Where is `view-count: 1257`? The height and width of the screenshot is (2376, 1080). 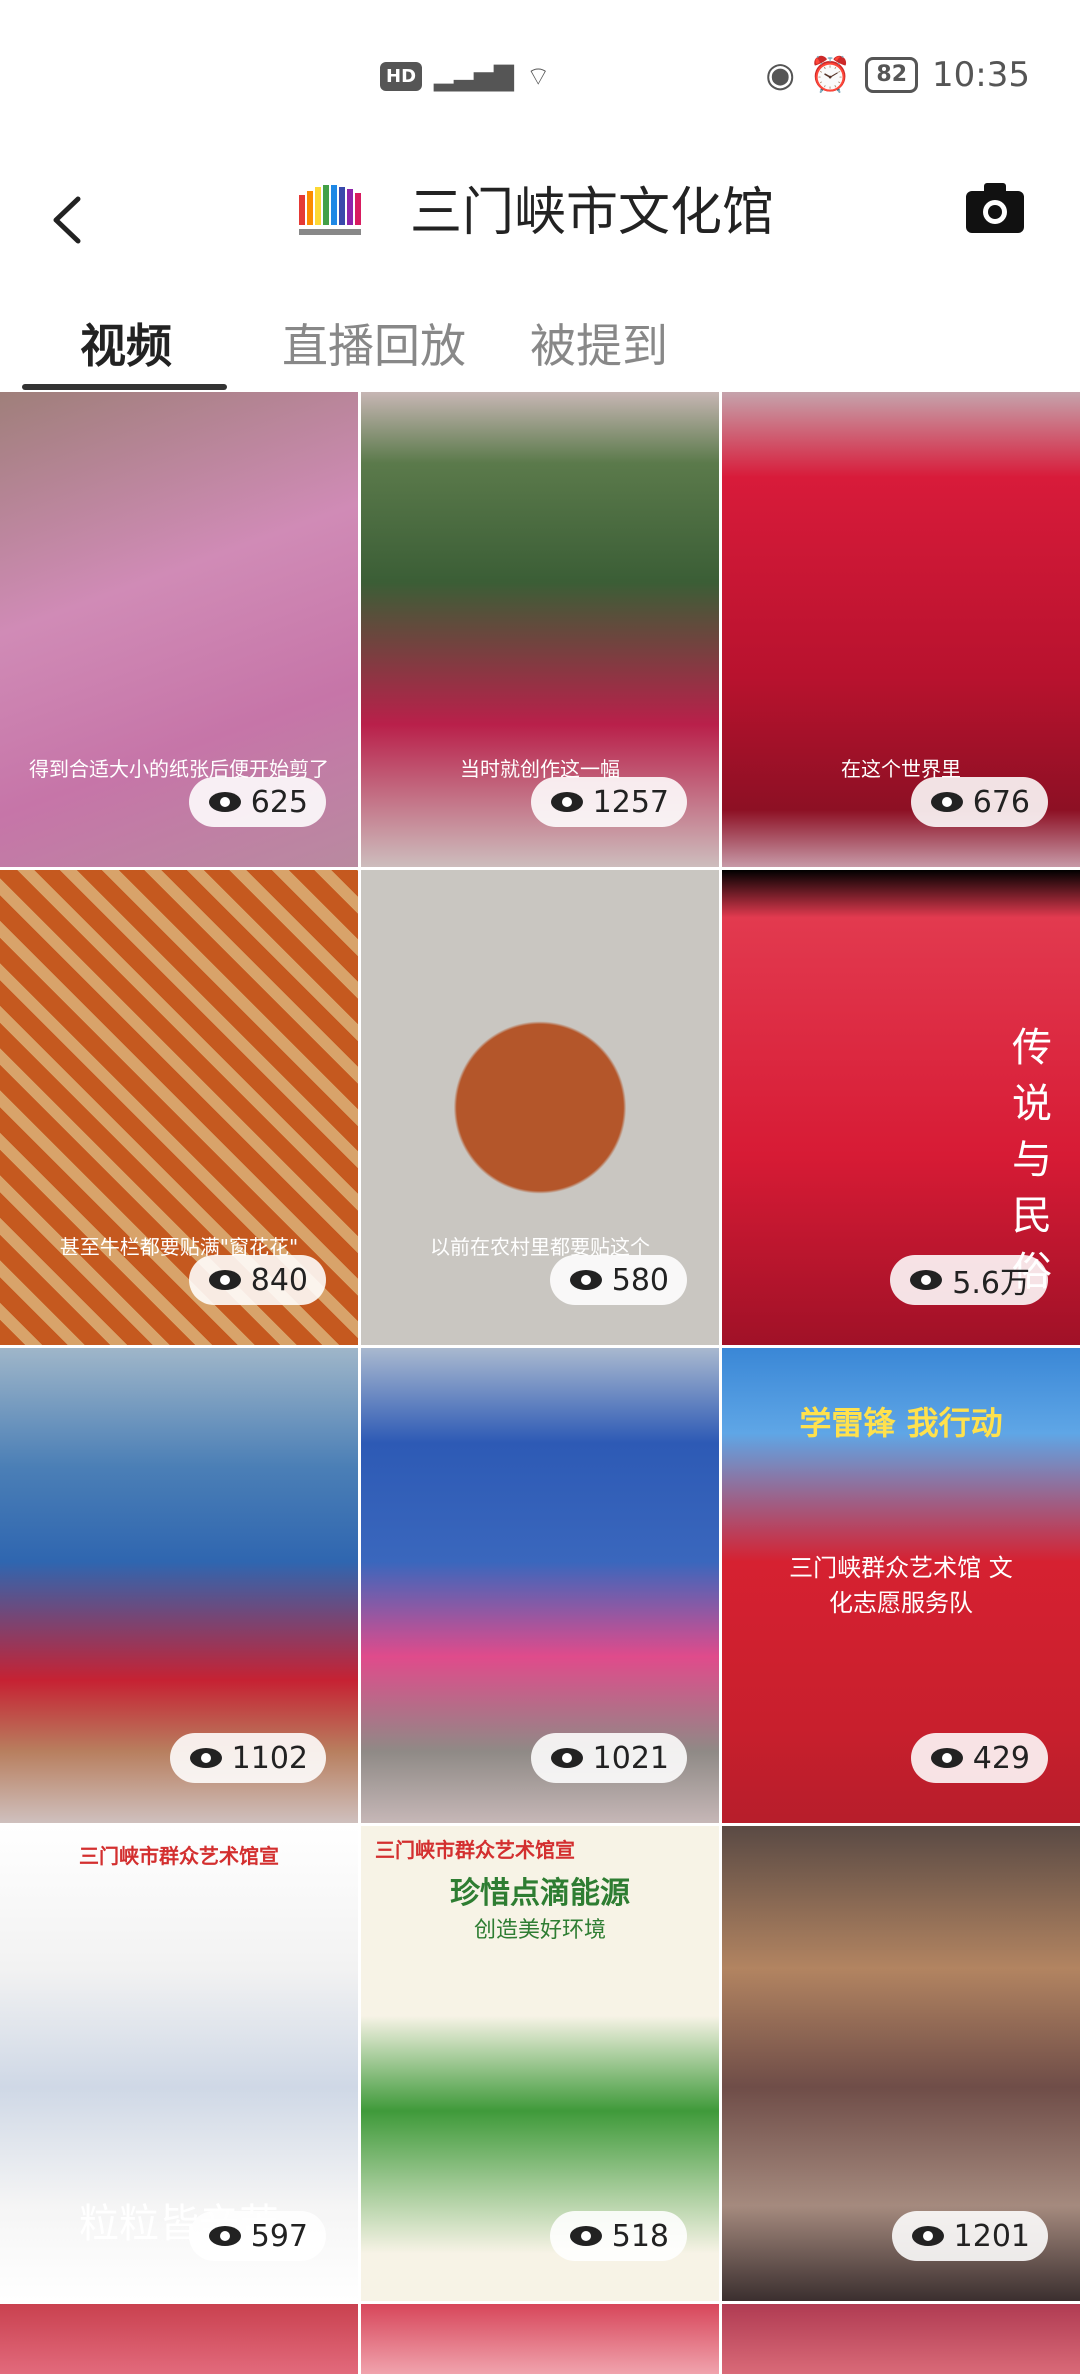 view-count: 1257 is located at coordinates (608, 802).